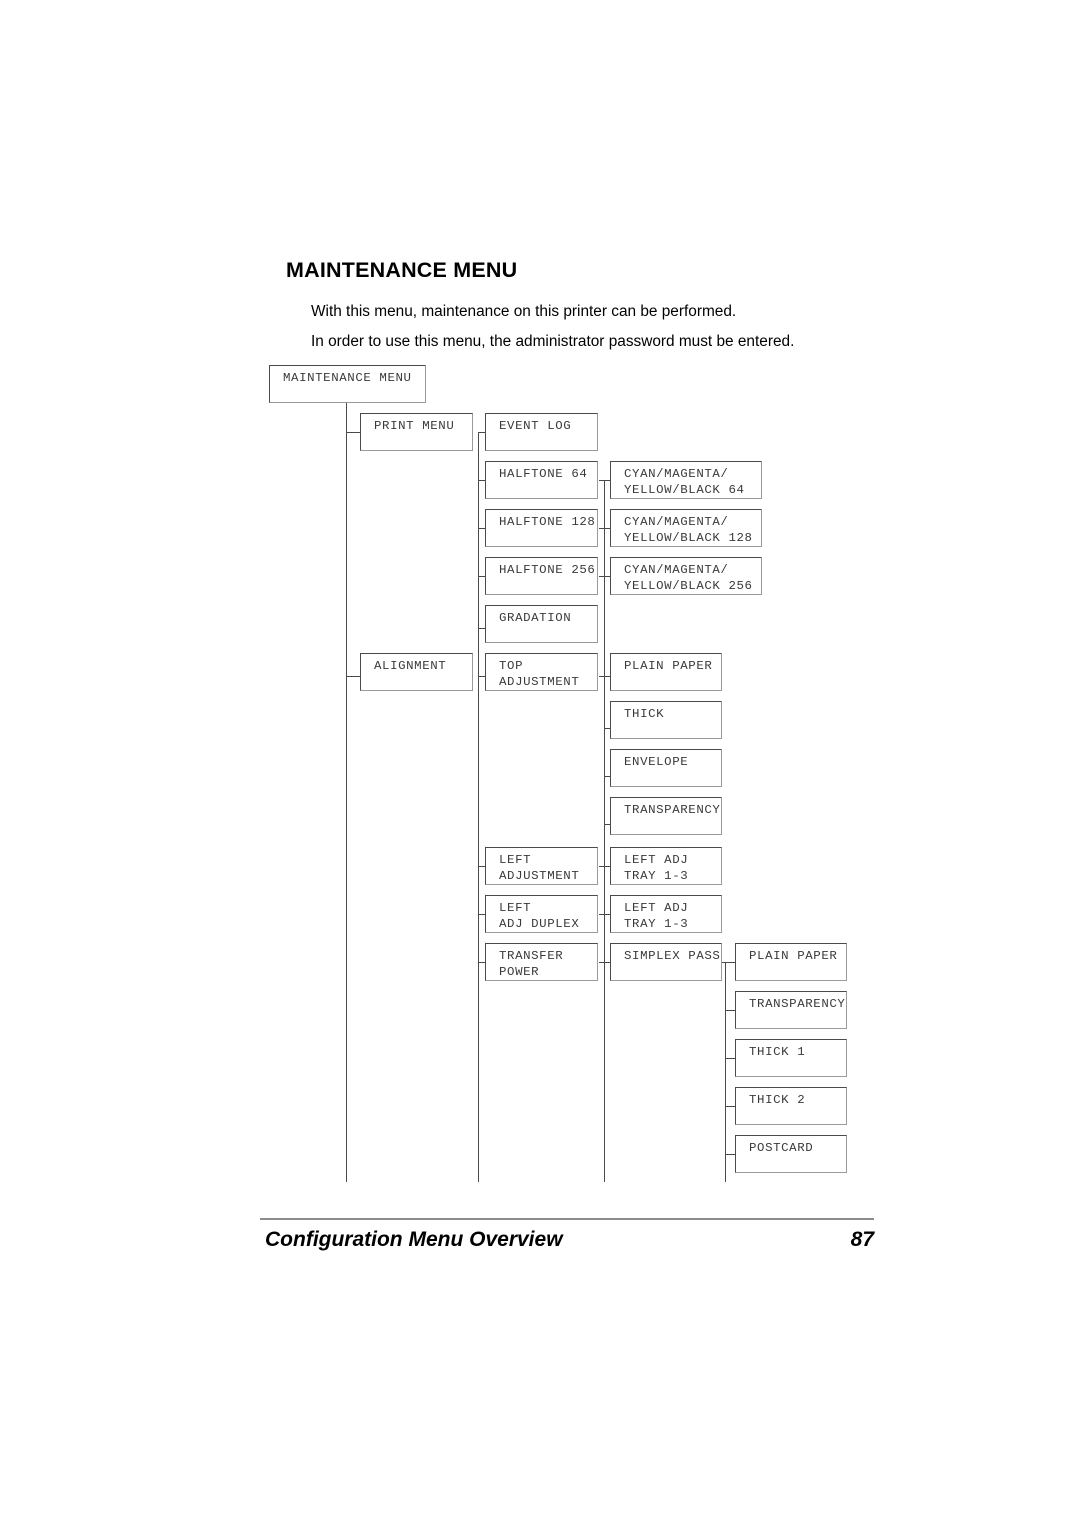  Describe the element at coordinates (567, 1219) in the screenshot. I see `footer-divider` at that location.